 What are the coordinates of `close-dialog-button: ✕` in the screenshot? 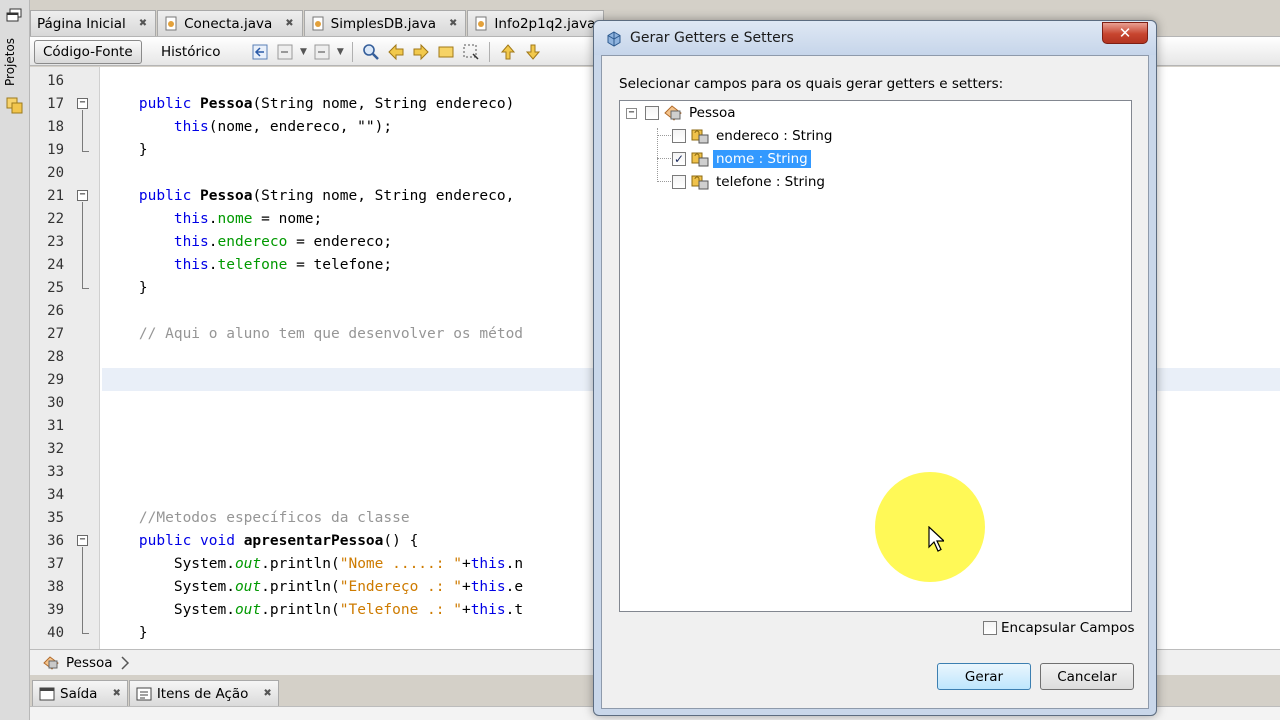 It's located at (1125, 33).